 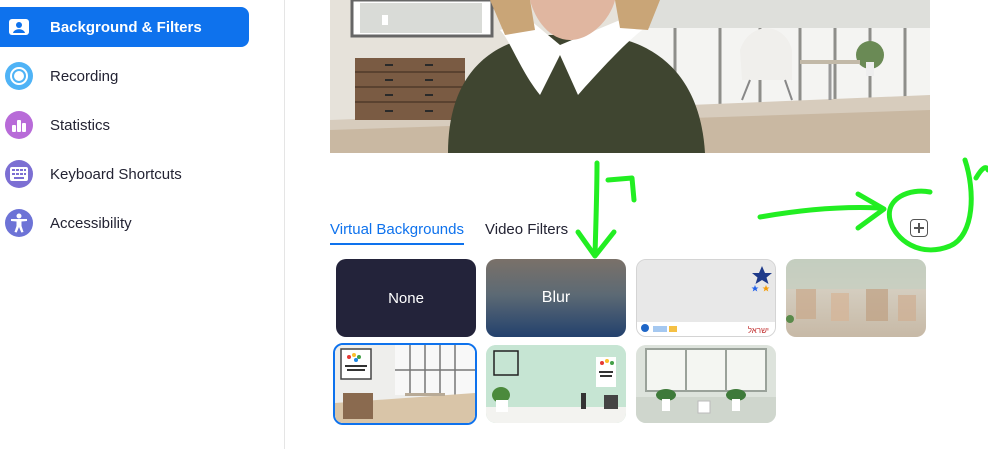 I want to click on annotation-strokes, so click(x=781, y=208).